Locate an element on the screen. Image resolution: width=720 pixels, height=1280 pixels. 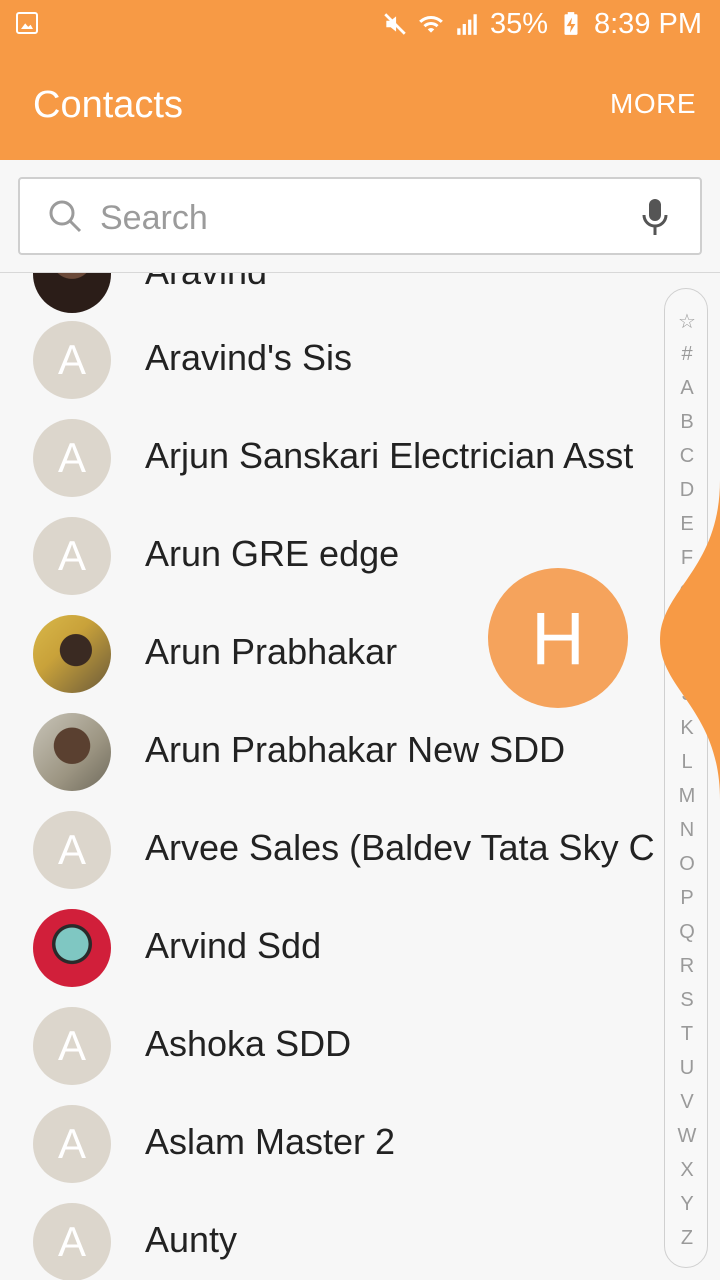
index-letter: ☆ is located at coordinates (687, 321).